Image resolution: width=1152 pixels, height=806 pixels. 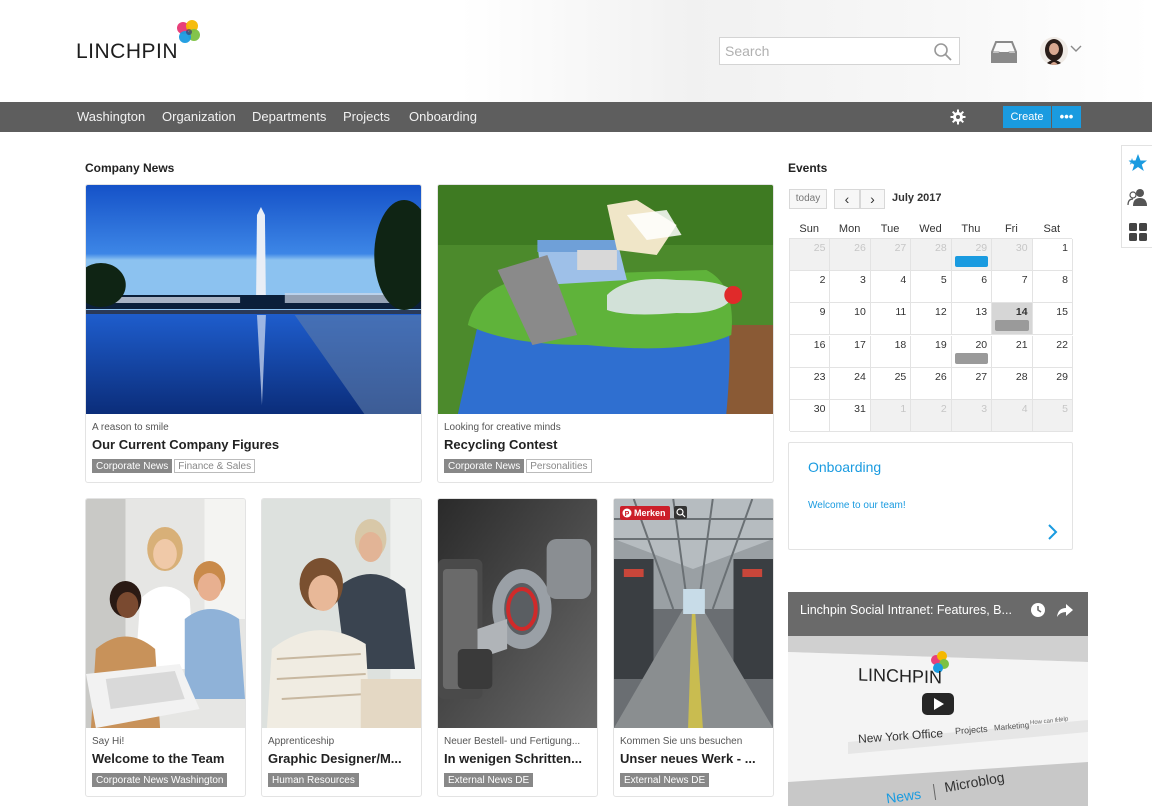 What do you see at coordinates (810, 319) in the screenshot?
I see `calendar-day: 9` at bounding box center [810, 319].